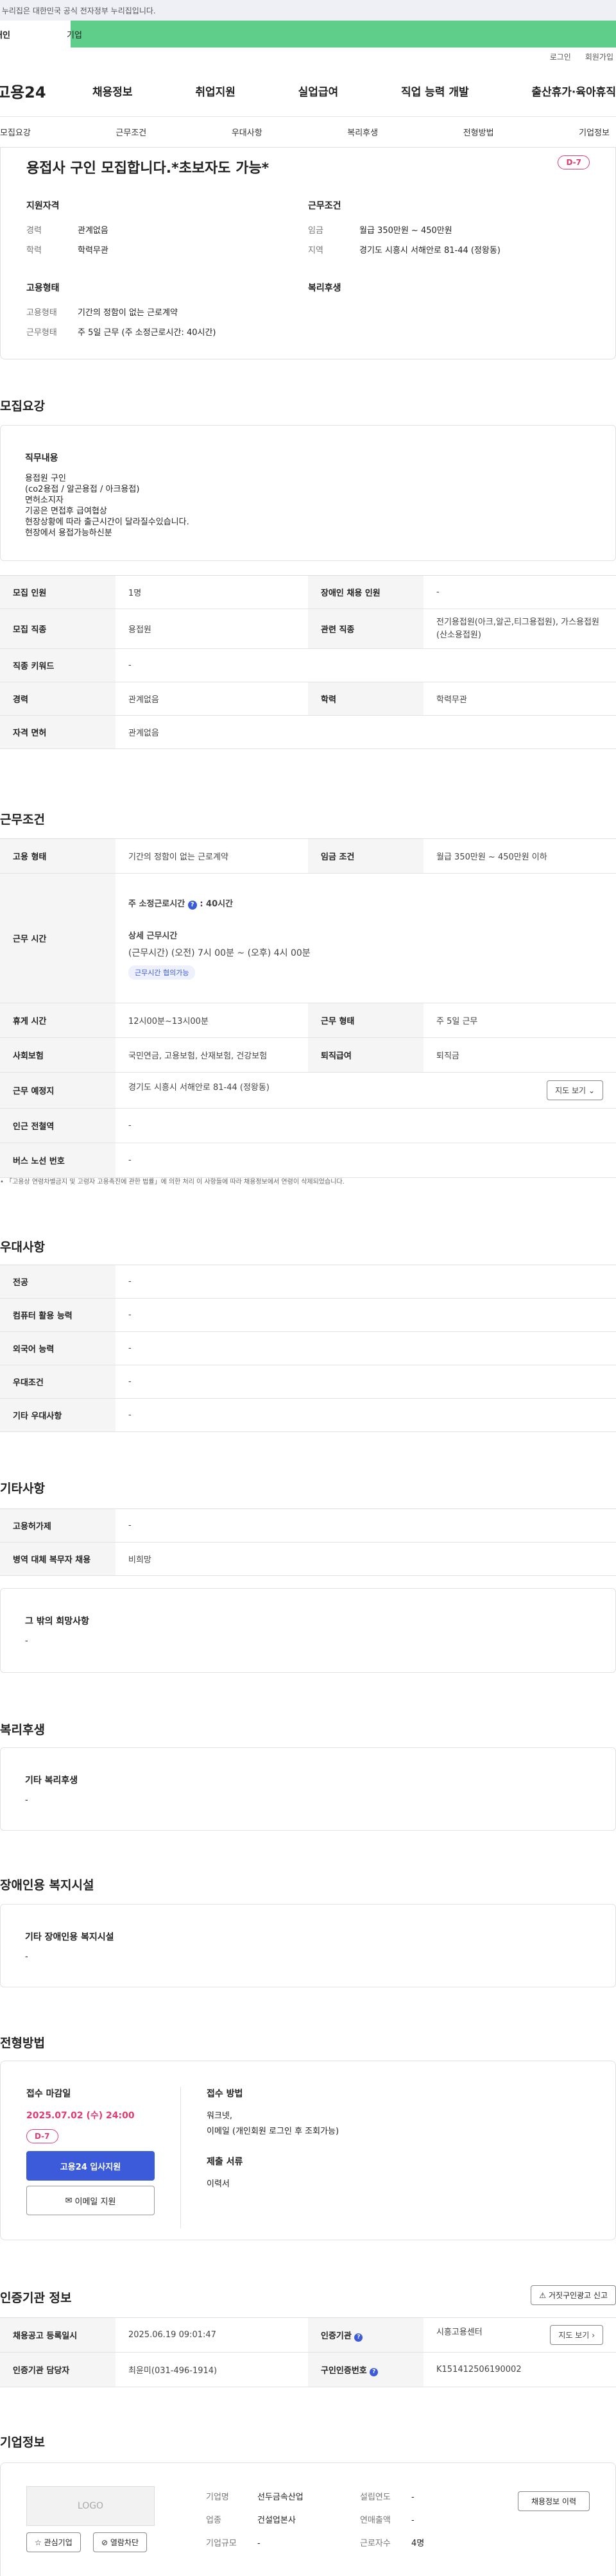  Describe the element at coordinates (41, 458) in the screenshot. I see `duty-title: 직무내용` at that location.